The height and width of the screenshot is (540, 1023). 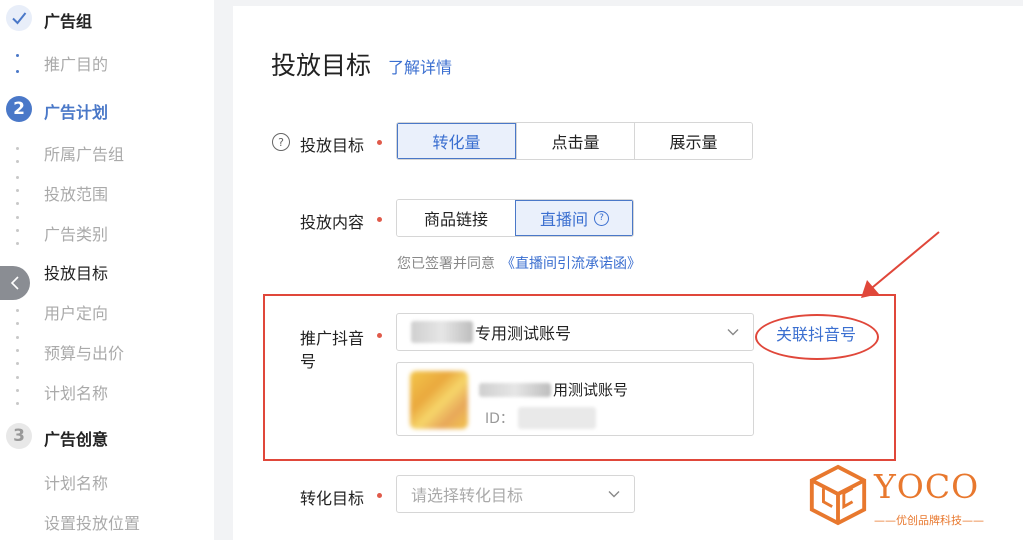 What do you see at coordinates (19, 436) in the screenshot?
I see `step-number-3: 3` at bounding box center [19, 436].